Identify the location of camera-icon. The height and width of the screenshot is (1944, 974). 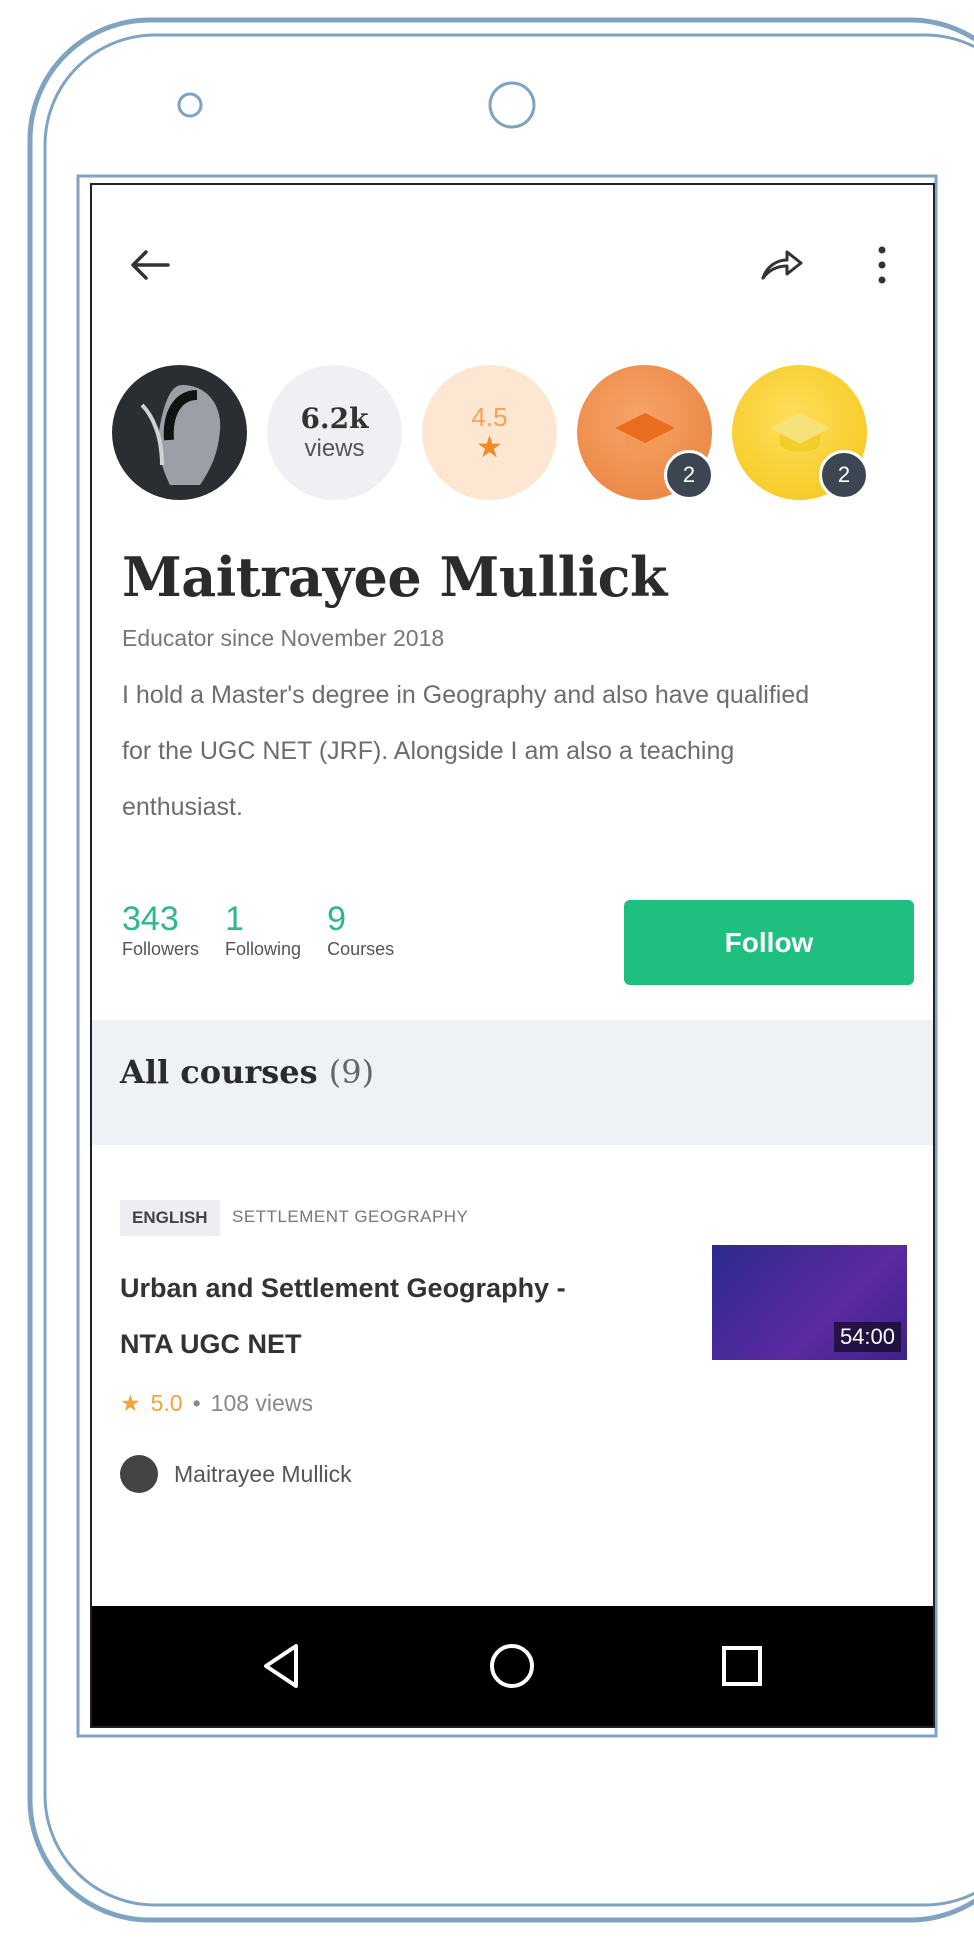
(512, 105).